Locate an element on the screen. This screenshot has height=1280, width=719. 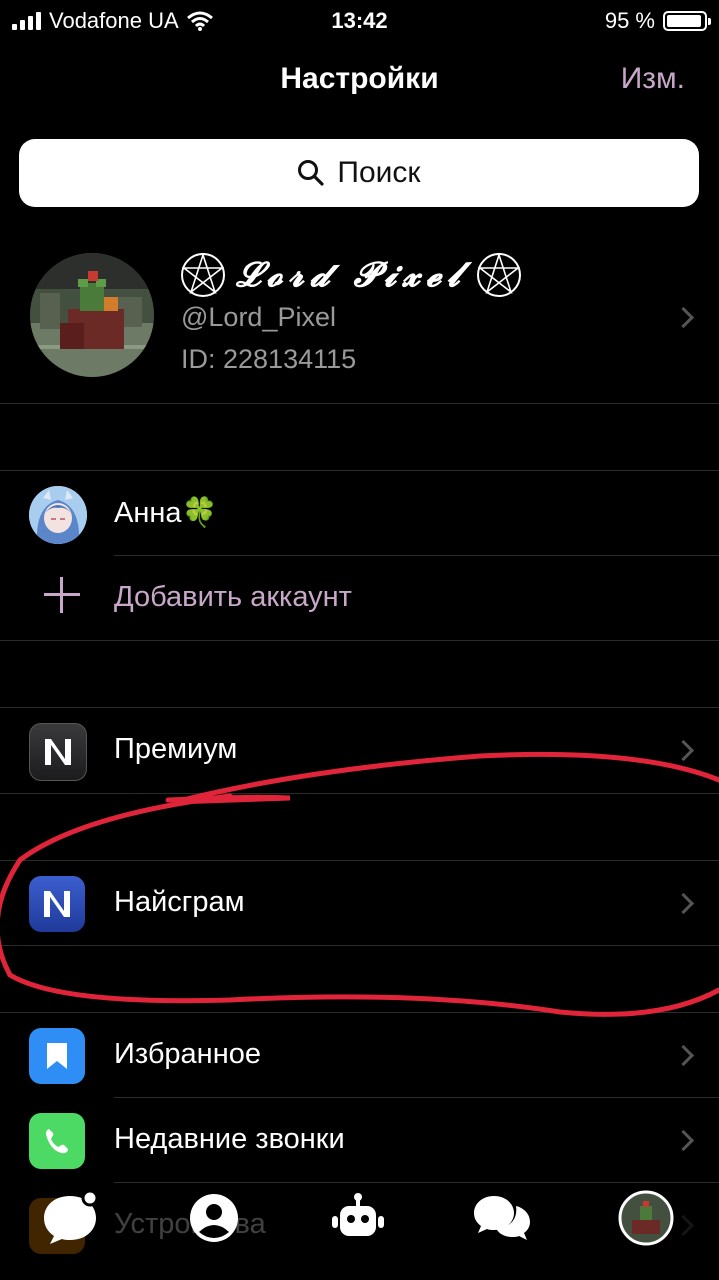
profile-avatar-icon is located at coordinates (646, 1218).